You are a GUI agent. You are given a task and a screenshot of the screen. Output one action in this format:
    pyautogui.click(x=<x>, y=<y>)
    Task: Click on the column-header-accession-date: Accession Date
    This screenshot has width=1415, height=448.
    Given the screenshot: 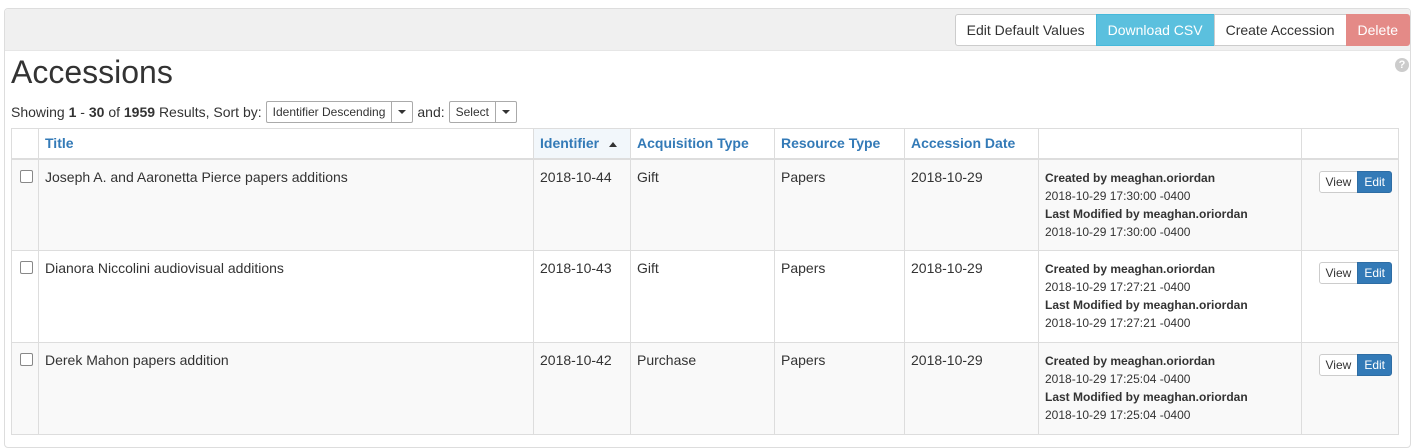 What is the action you would take?
    pyautogui.click(x=971, y=144)
    